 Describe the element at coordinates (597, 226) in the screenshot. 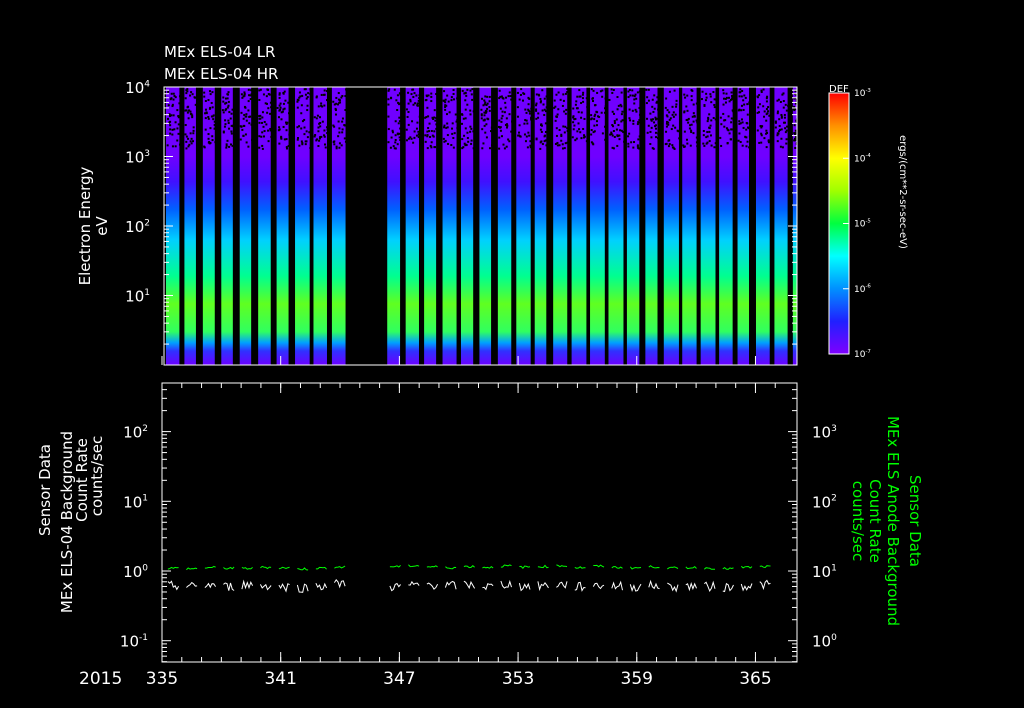

I see `spectrogram-column` at that location.